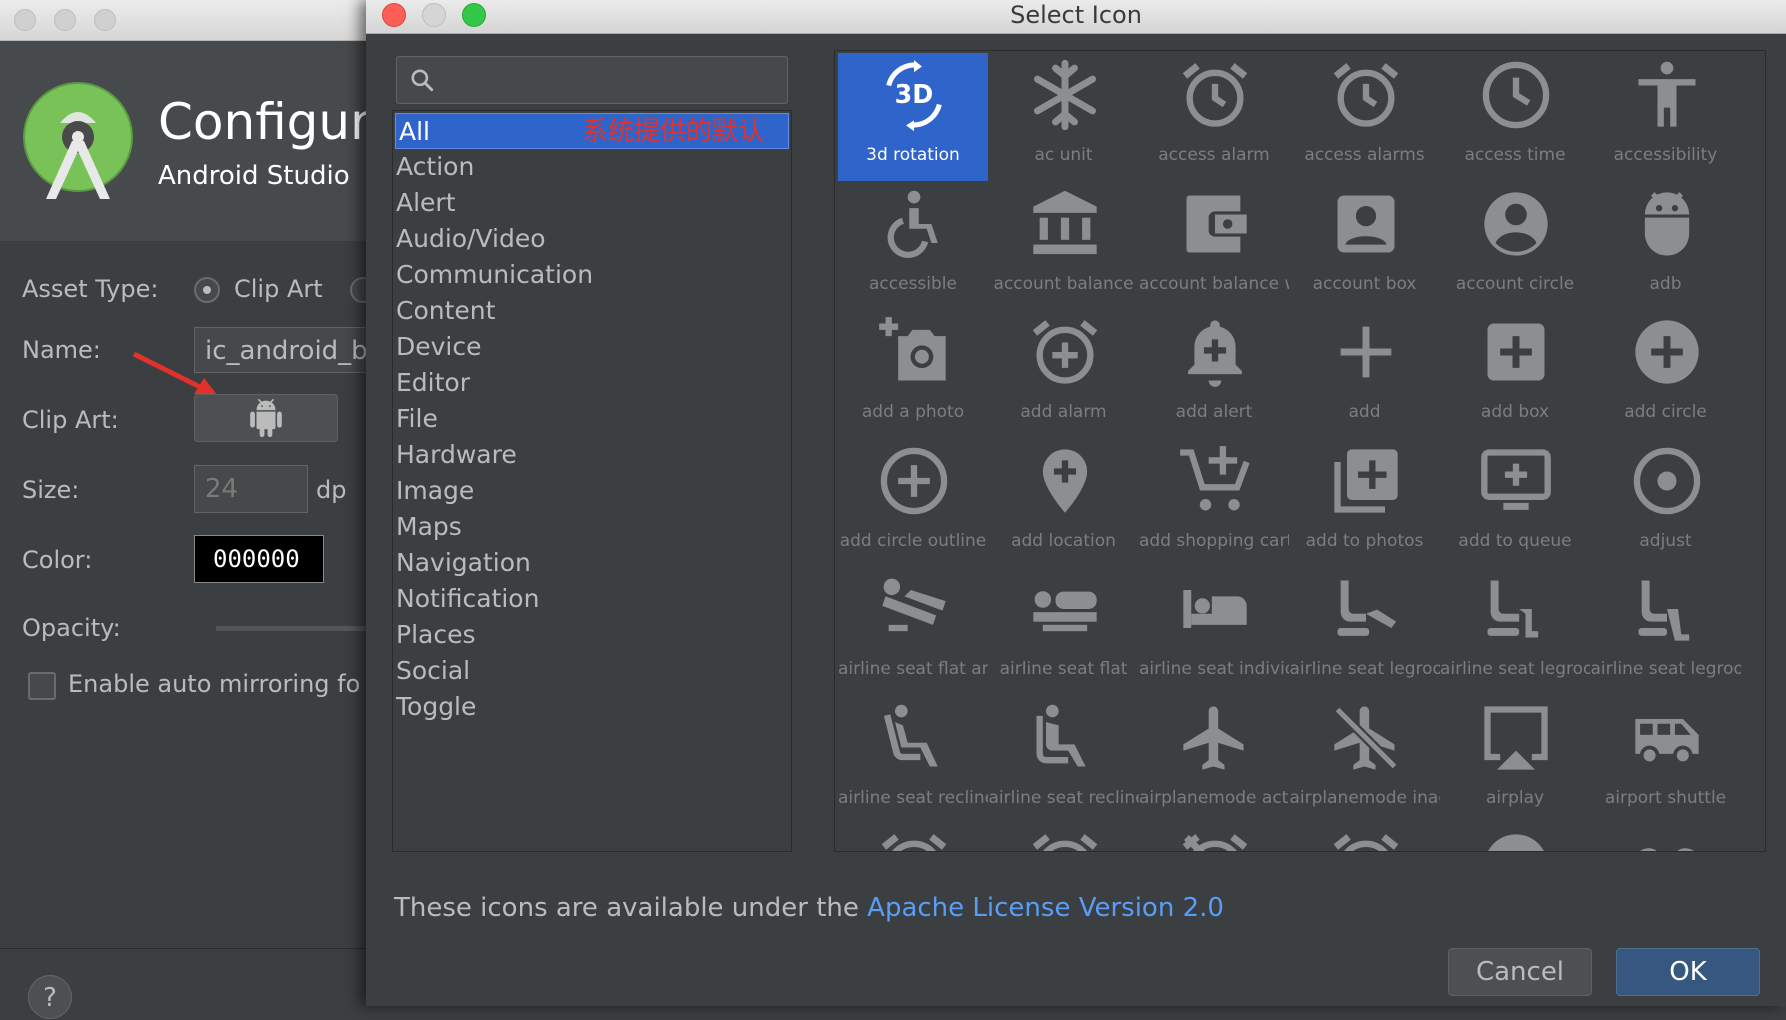 Image resolution: width=1786 pixels, height=1020 pixels. Describe the element at coordinates (1214, 503) in the screenshot. I see `icon-cell: add shopping cart` at that location.